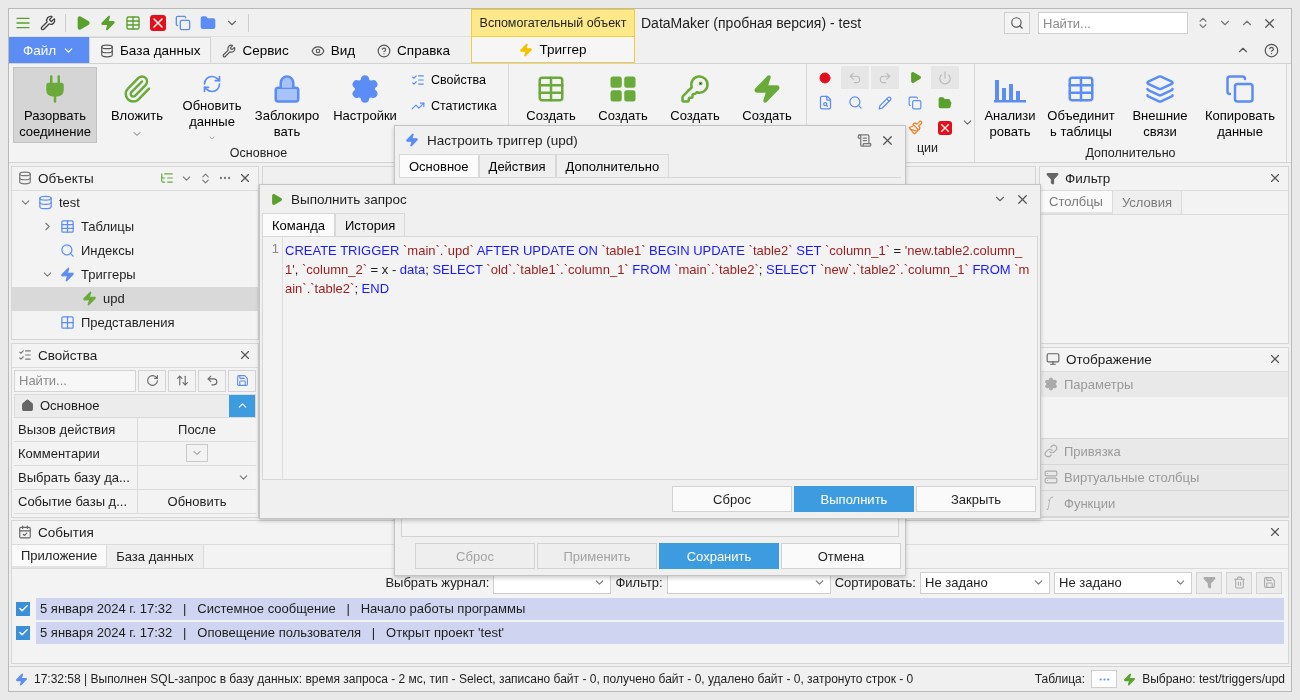  Describe the element at coordinates (752, 23) in the screenshot. I see `window-title: DataMaker (пробная версия) - test` at that location.